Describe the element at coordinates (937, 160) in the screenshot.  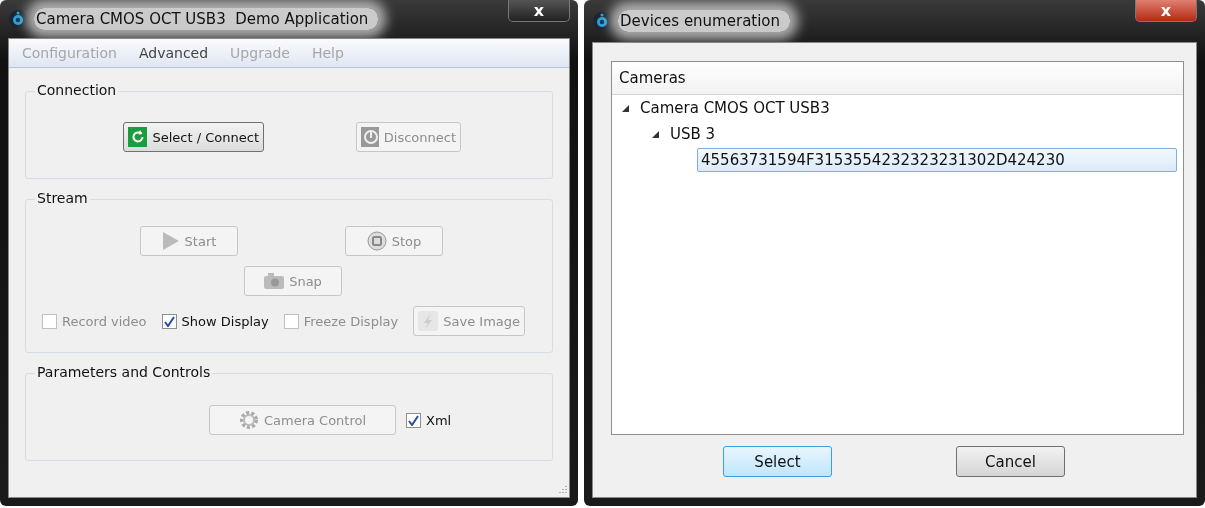
I see `tree-item: 45563731594F3153554232323231302D424230` at that location.